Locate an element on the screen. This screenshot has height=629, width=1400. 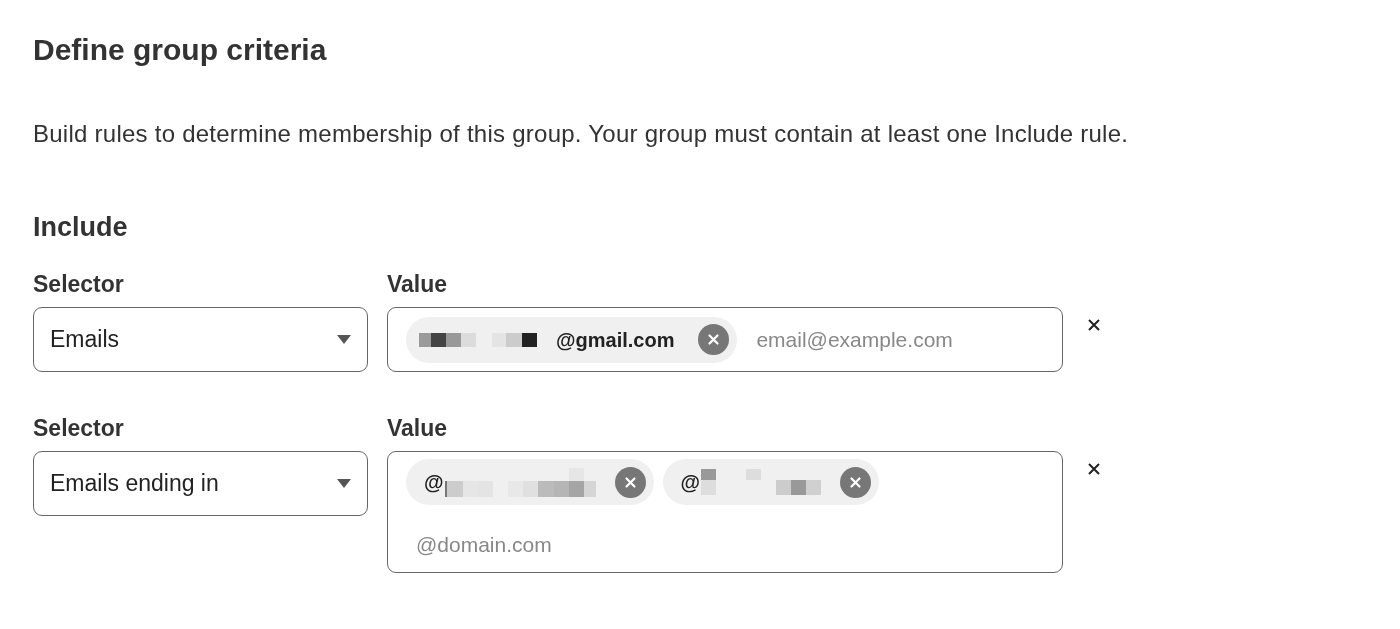
description-text: Build rules to determine membership of this group. Your group must contain at least one Include rule. is located at coordinates (581, 134).